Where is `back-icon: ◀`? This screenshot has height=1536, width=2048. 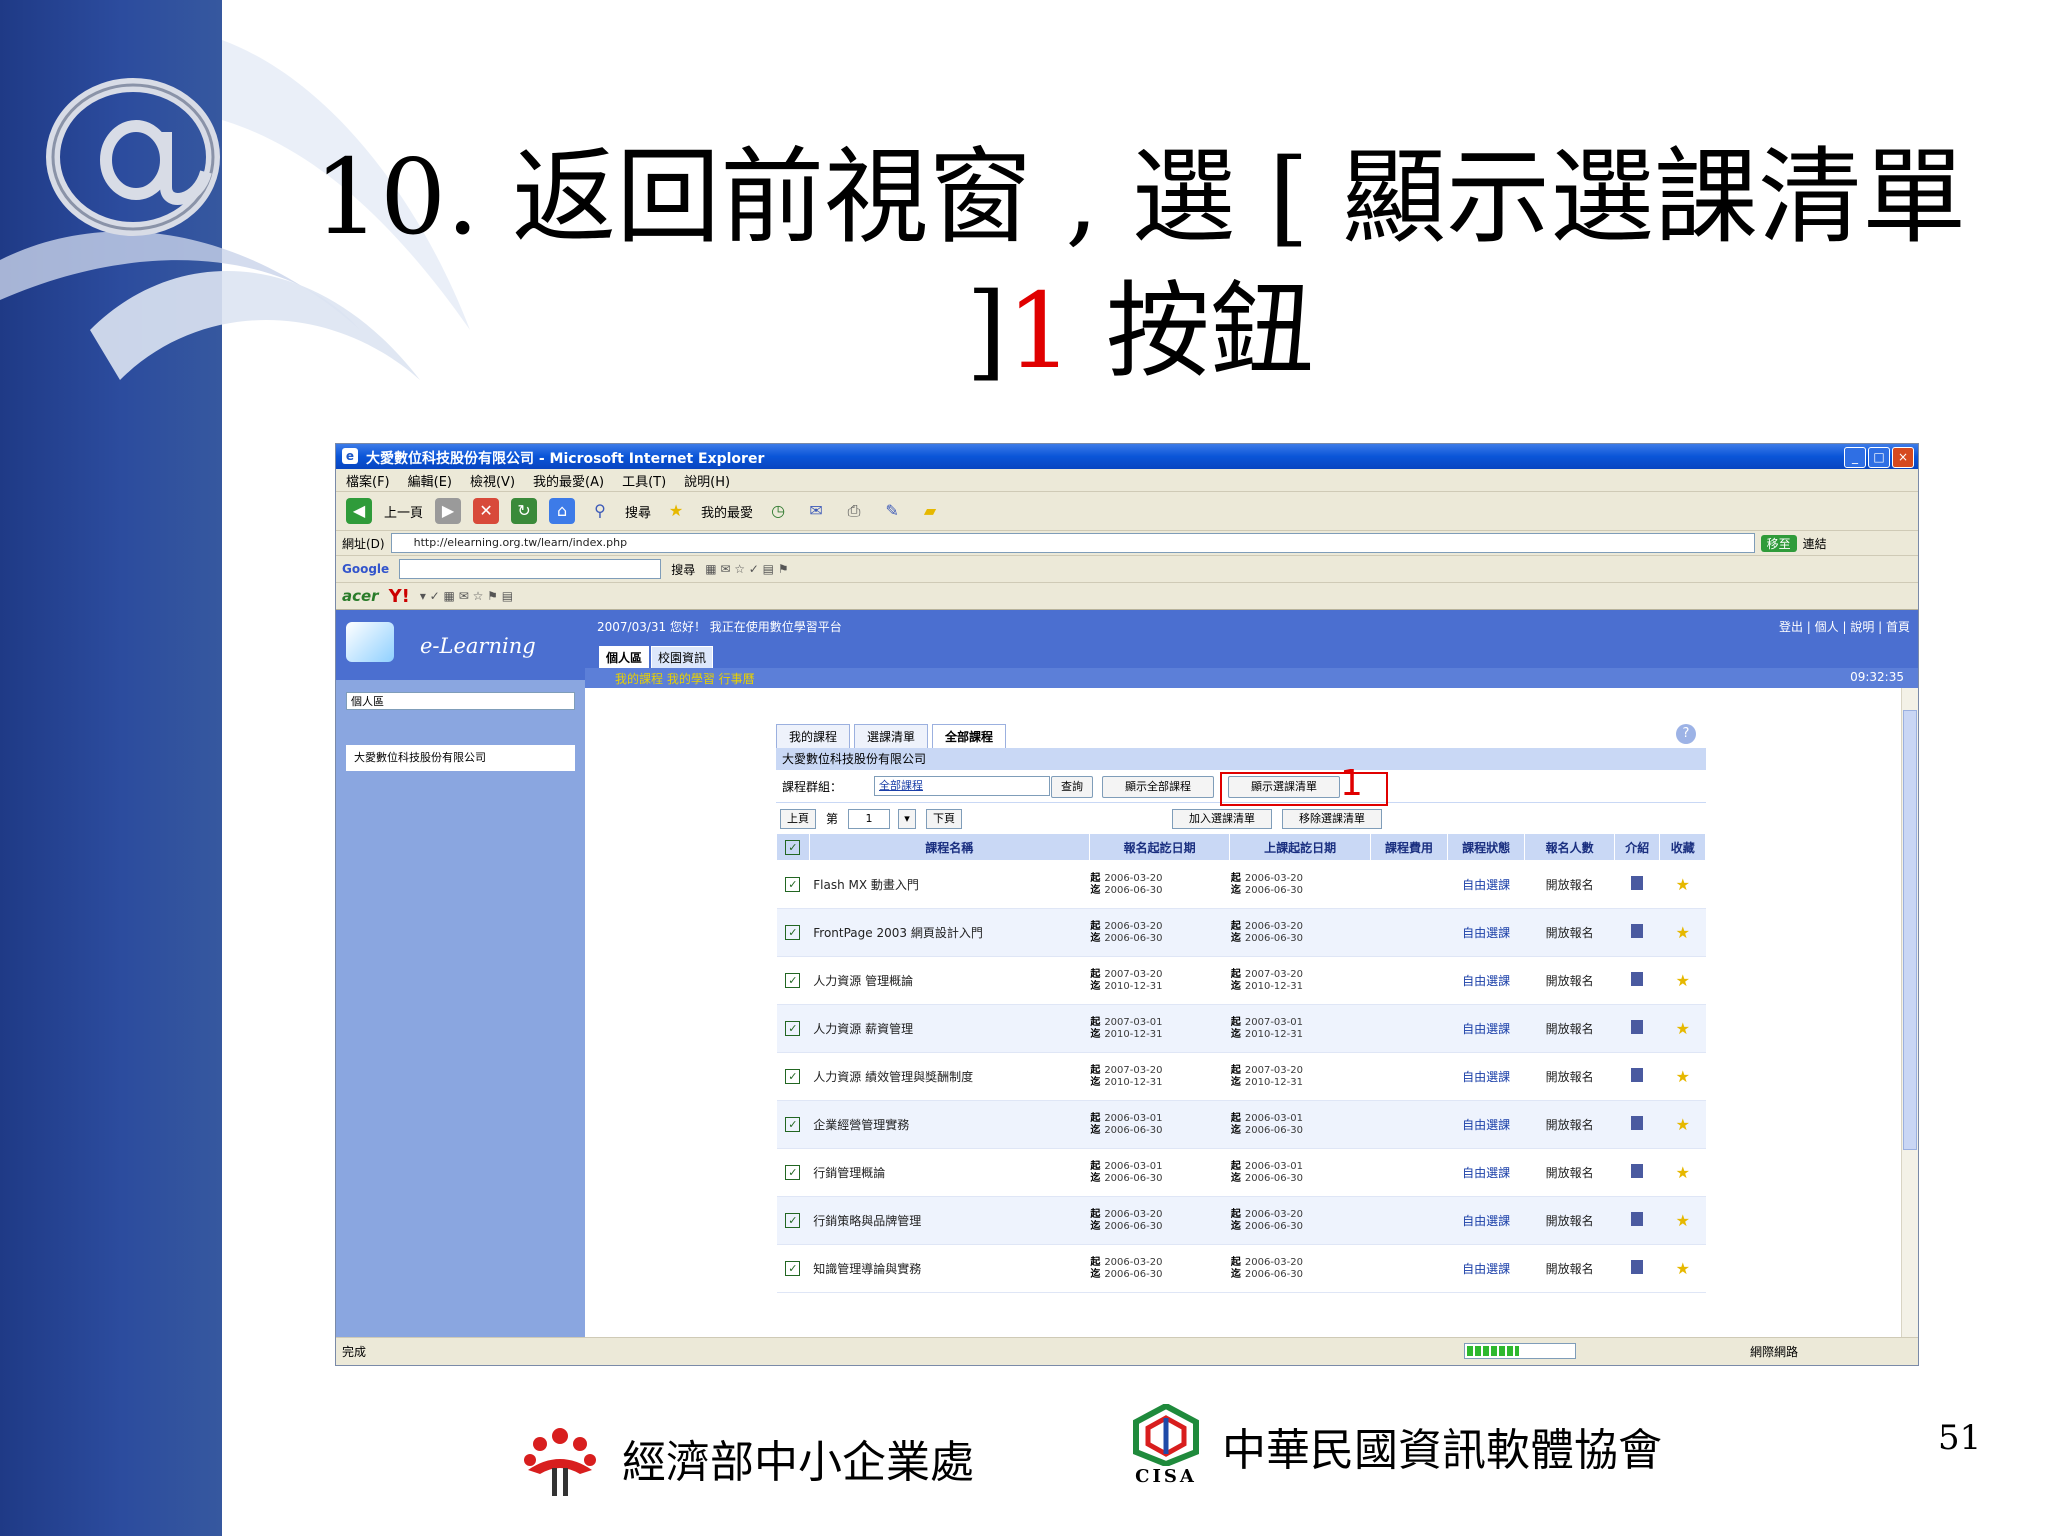 back-icon: ◀ is located at coordinates (359, 511).